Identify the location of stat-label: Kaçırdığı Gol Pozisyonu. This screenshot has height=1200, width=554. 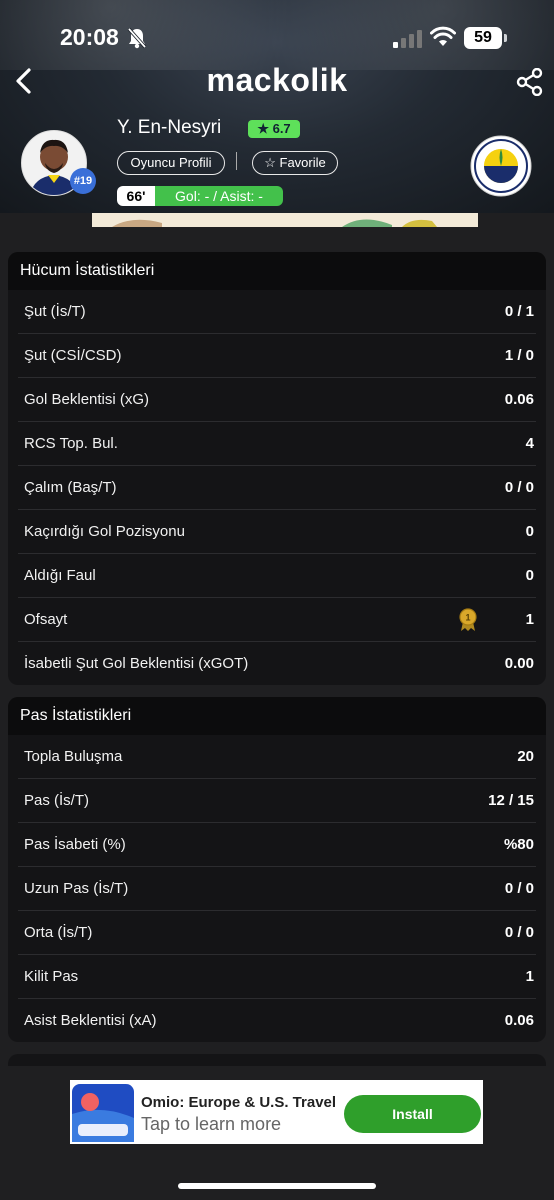
(104, 531).